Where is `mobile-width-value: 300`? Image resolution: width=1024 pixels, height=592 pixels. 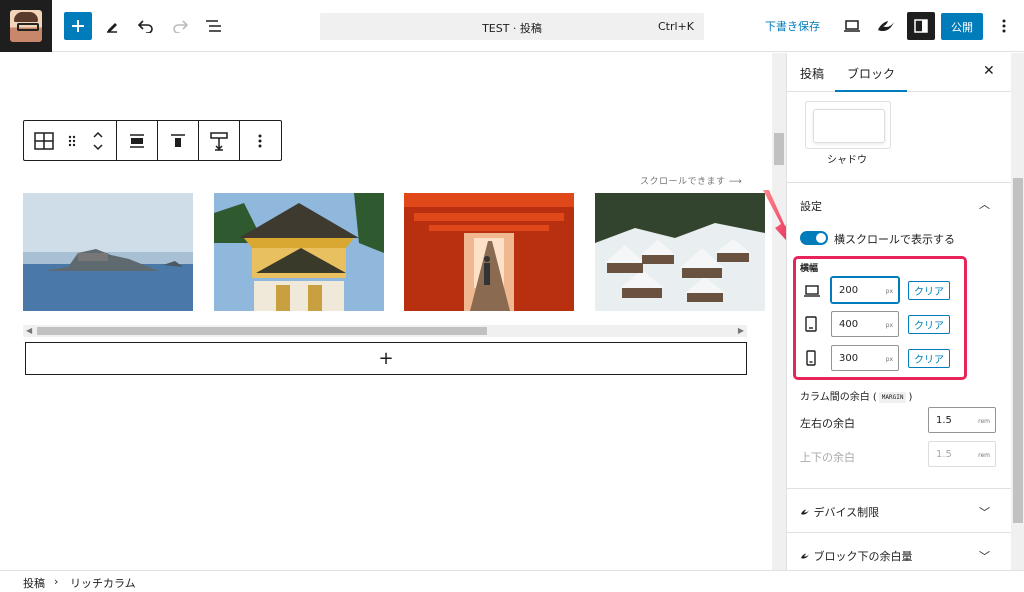
mobile-width-value: 300 is located at coordinates (849, 358).